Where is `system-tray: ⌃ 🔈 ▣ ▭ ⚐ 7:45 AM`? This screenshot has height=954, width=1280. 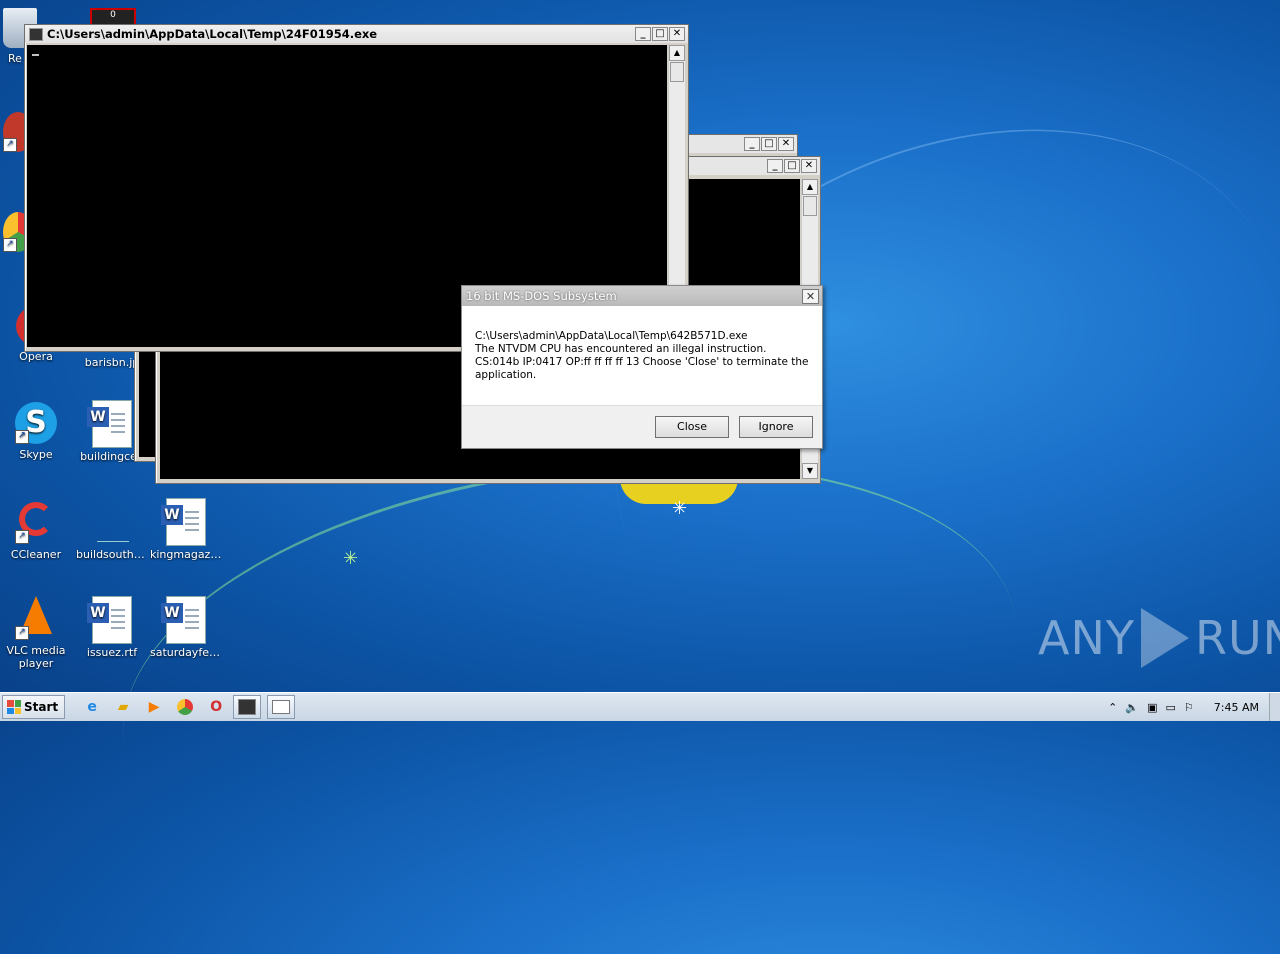 system-tray: ⌃ 🔈 ▣ ▭ ⚐ 7:45 AM is located at coordinates (1188, 707).